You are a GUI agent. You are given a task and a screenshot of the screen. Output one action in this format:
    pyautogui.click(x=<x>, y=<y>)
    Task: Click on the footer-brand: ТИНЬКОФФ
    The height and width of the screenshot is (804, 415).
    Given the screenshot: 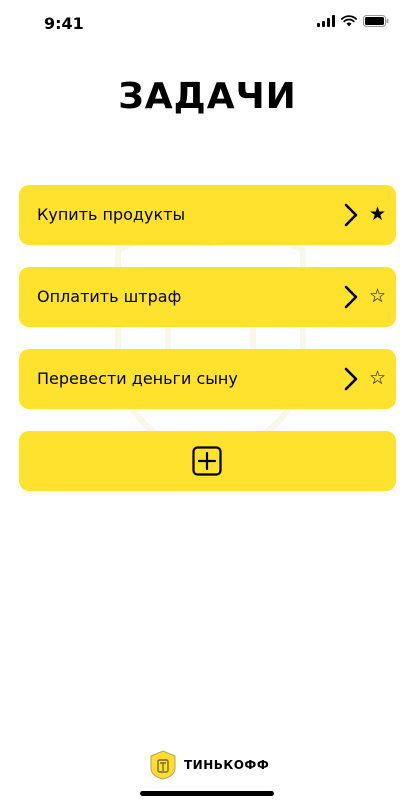 What is the action you would take?
    pyautogui.click(x=227, y=765)
    